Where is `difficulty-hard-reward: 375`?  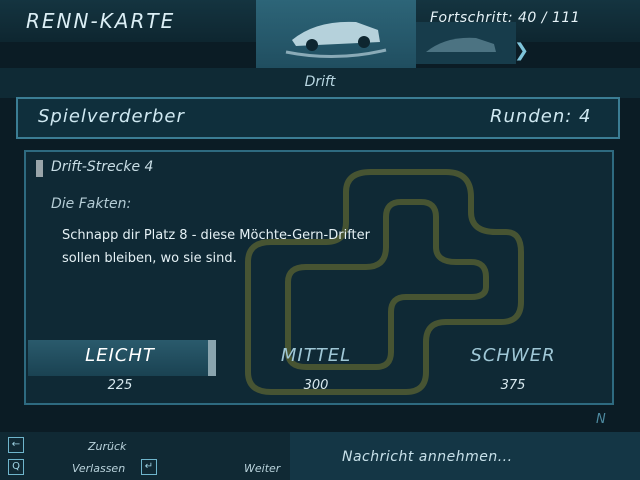 difficulty-hard-reward: 375 is located at coordinates (513, 385).